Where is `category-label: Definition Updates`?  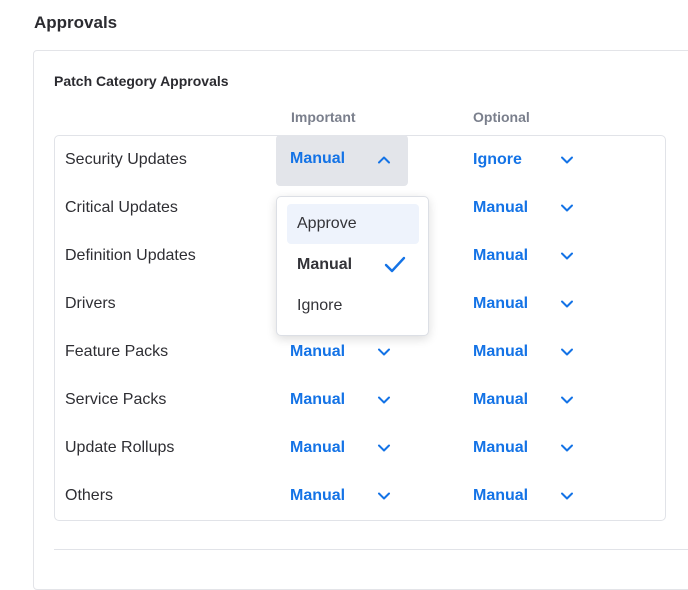
category-label: Definition Updates is located at coordinates (130, 255).